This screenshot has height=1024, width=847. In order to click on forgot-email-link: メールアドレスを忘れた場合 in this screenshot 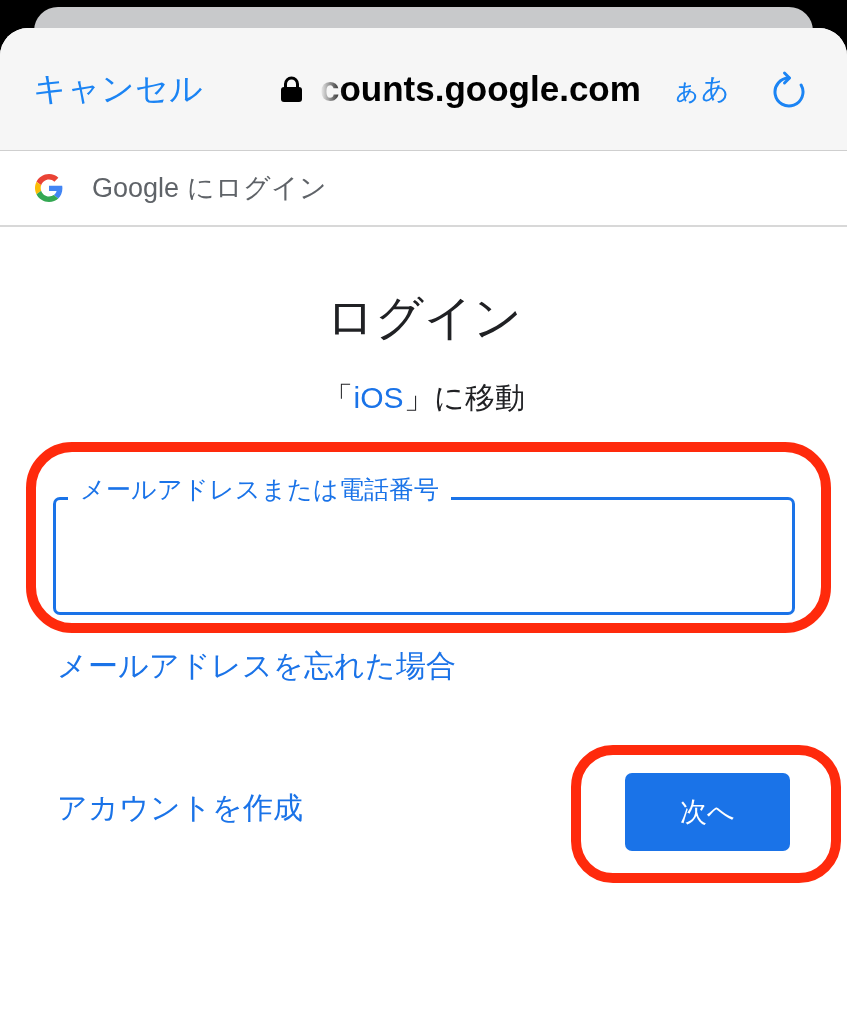, I will do `click(256, 666)`.